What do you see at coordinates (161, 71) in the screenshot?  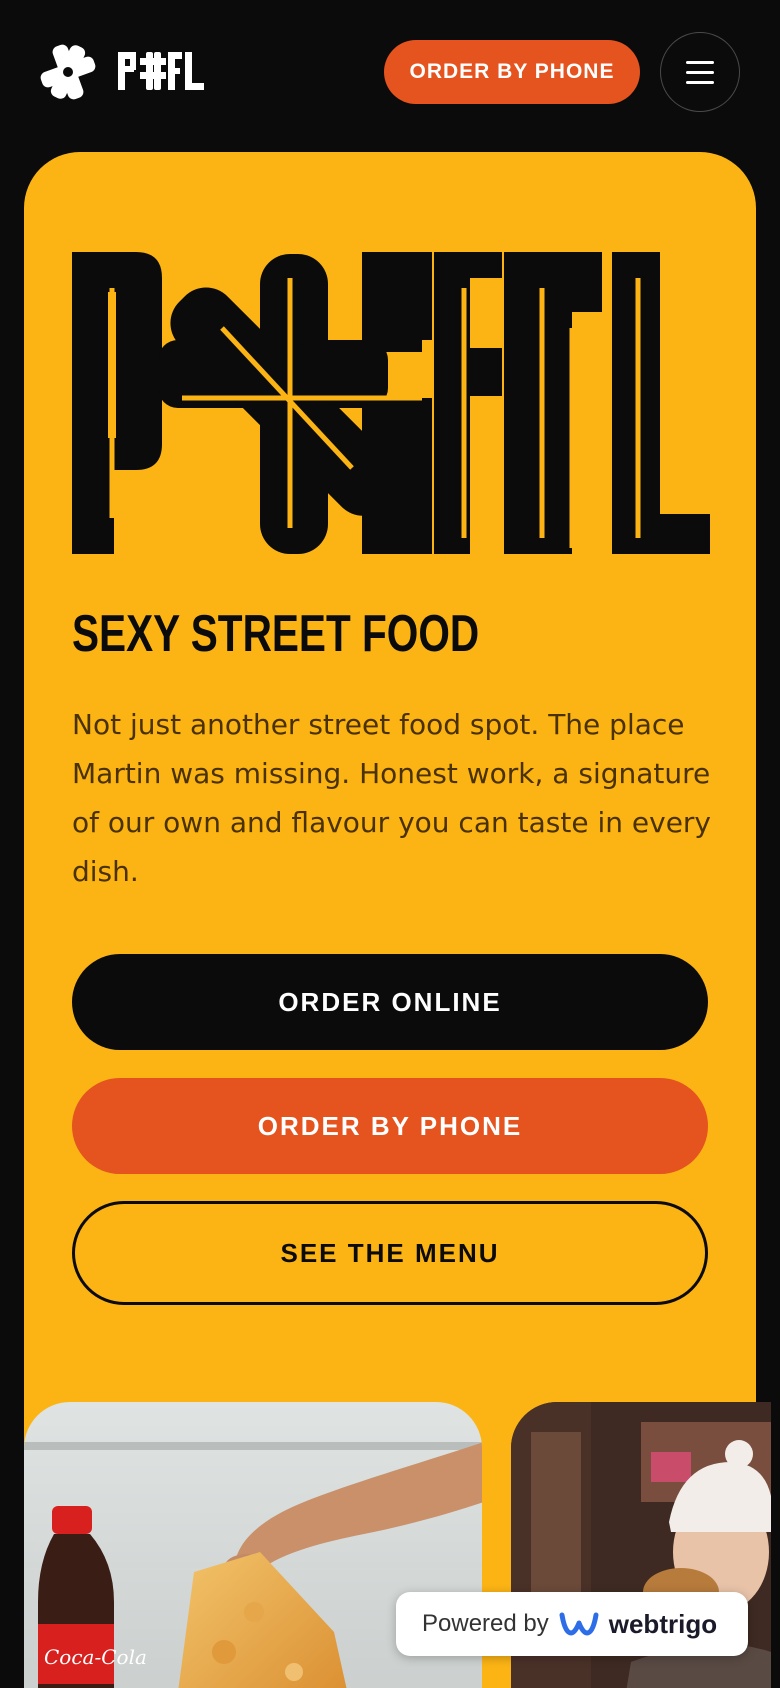 I see `logo-wordmark` at bounding box center [161, 71].